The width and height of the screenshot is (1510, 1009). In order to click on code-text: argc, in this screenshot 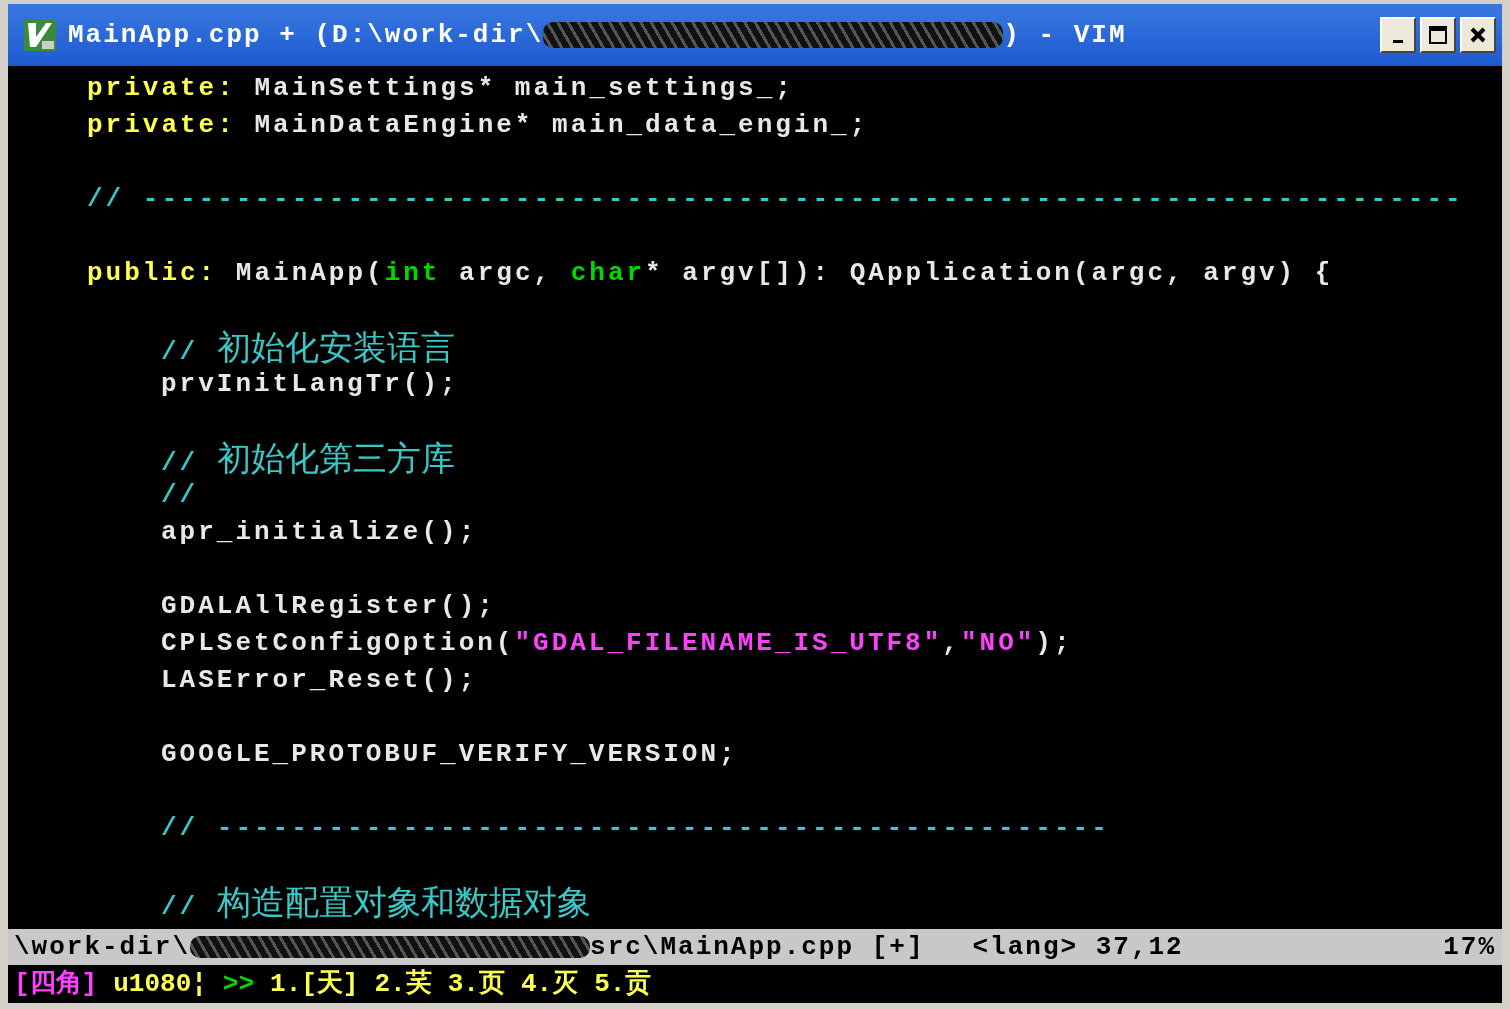, I will do `click(506, 273)`.